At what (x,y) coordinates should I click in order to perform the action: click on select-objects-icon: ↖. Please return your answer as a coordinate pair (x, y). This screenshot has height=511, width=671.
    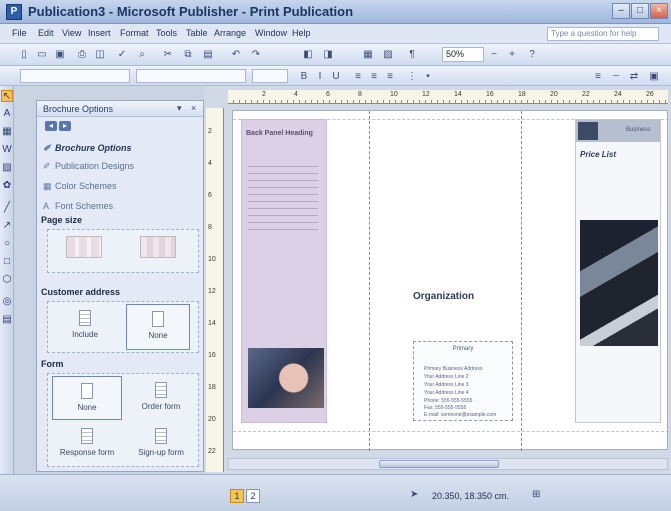
    Looking at the image, I should click on (7, 96).